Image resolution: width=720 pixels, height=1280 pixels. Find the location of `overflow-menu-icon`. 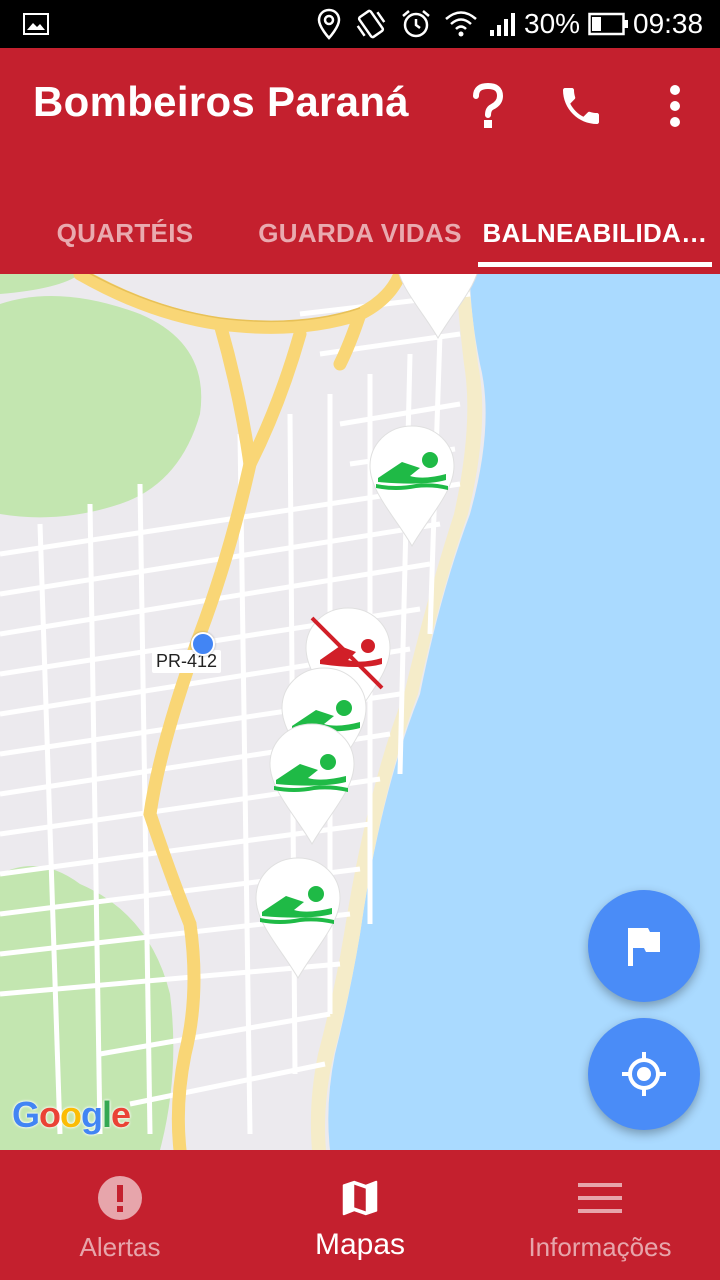

overflow-menu-icon is located at coordinates (675, 106).